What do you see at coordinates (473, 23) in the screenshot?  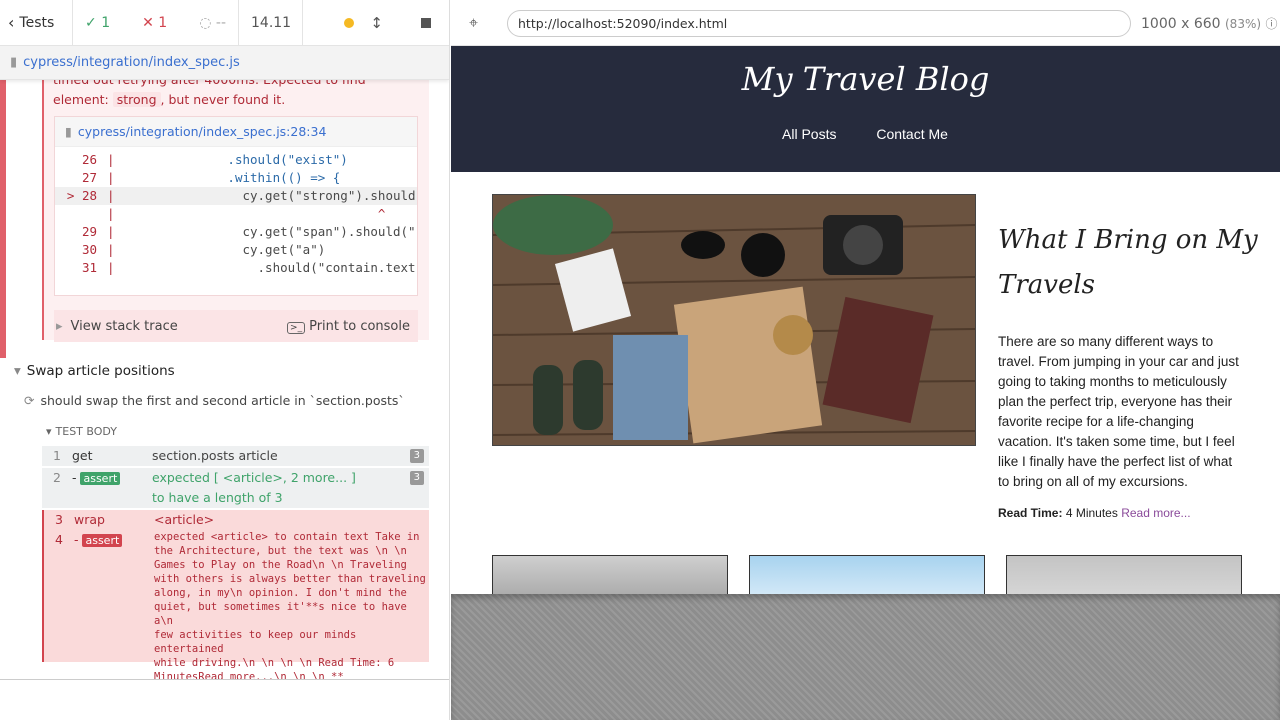 I see `selector-playground-icon: ⌖` at bounding box center [473, 23].